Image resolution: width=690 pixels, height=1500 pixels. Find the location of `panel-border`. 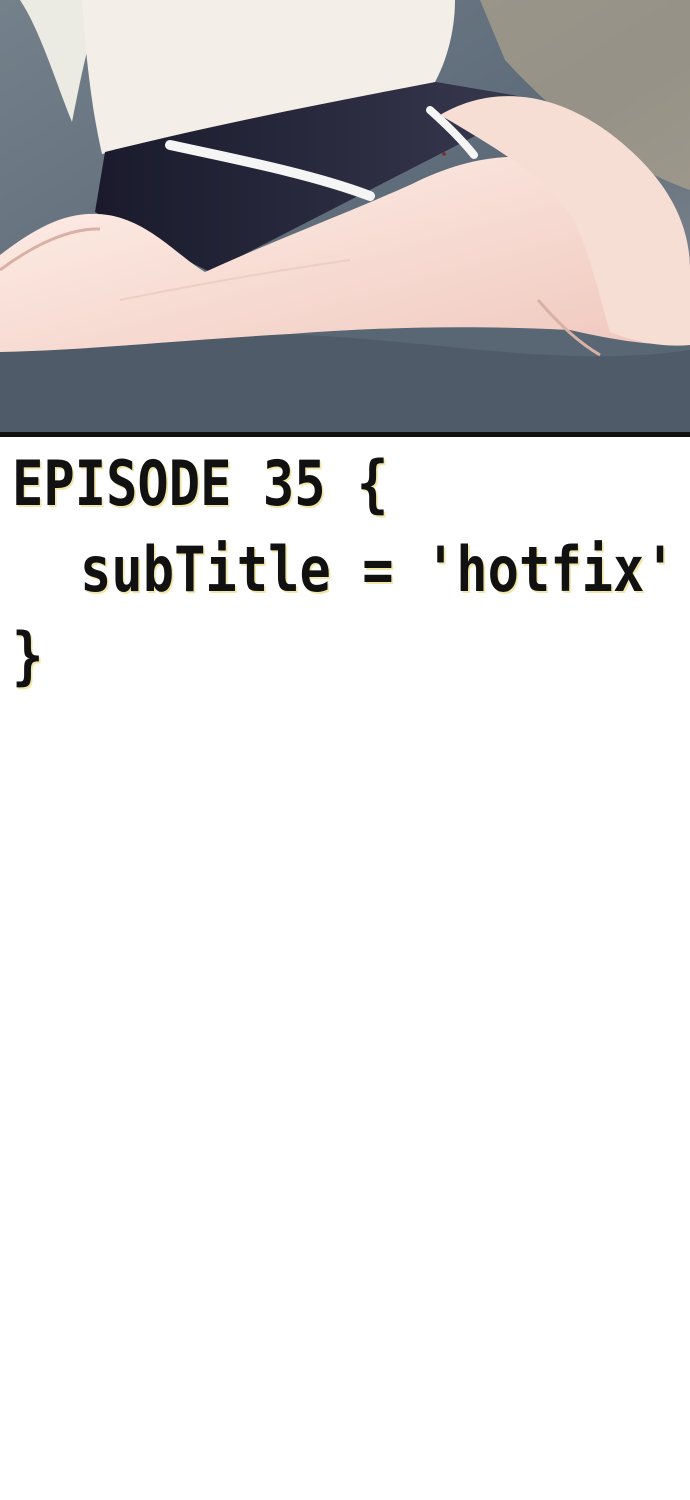

panel-border is located at coordinates (345, 434).